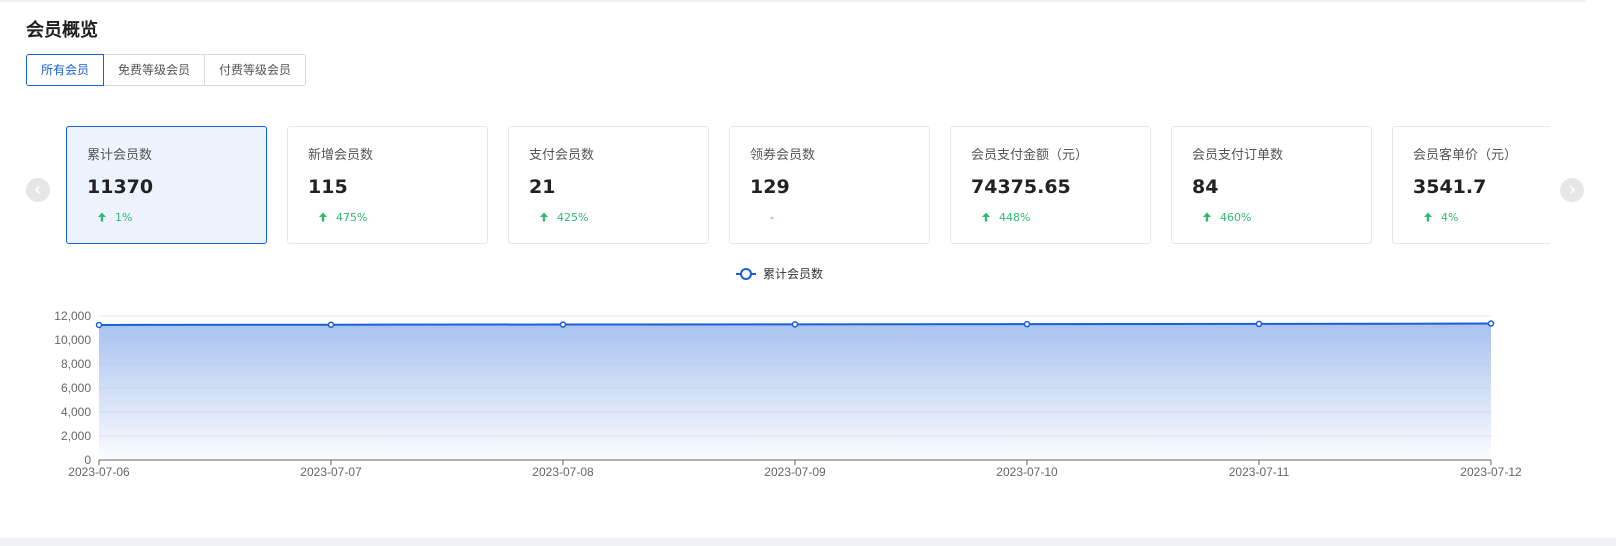 The height and width of the screenshot is (546, 1616). Describe the element at coordinates (1481, 217) in the screenshot. I see `metric-card-change: 4%` at that location.